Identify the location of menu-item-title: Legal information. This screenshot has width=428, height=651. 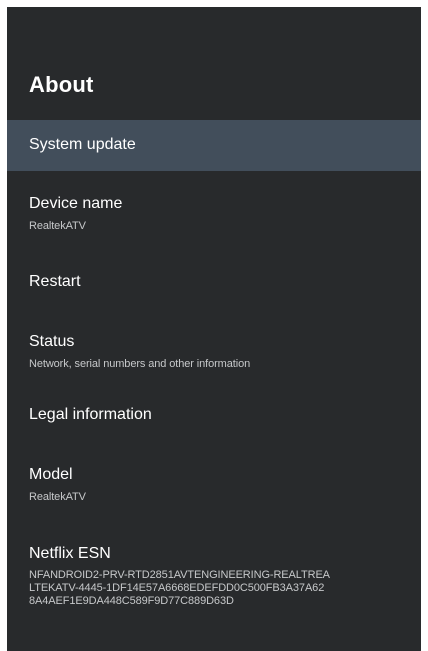
(90, 414).